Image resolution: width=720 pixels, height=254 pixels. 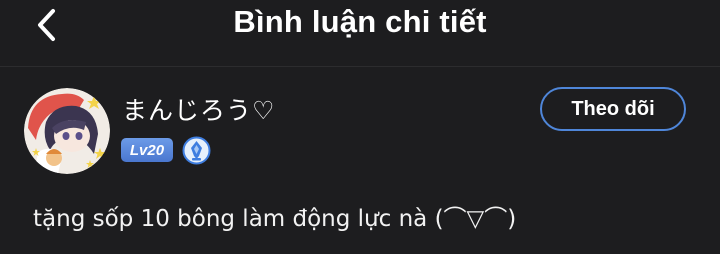 I want to click on avatar-image, so click(x=67, y=131).